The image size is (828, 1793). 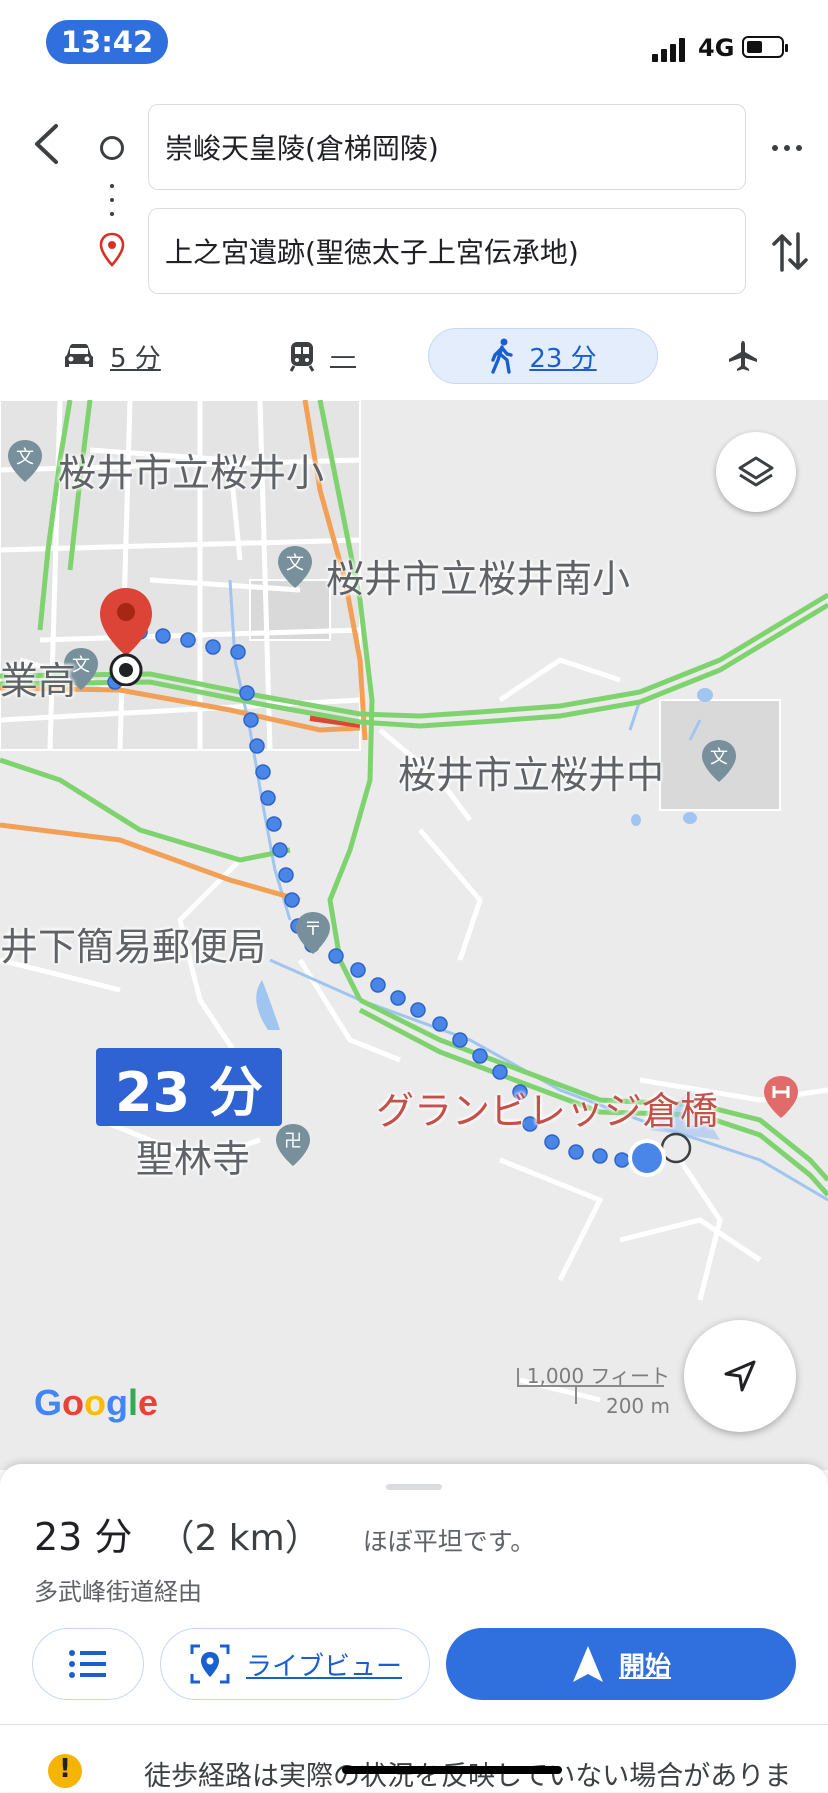 I want to click on list-icon, so click(x=87, y=1664).